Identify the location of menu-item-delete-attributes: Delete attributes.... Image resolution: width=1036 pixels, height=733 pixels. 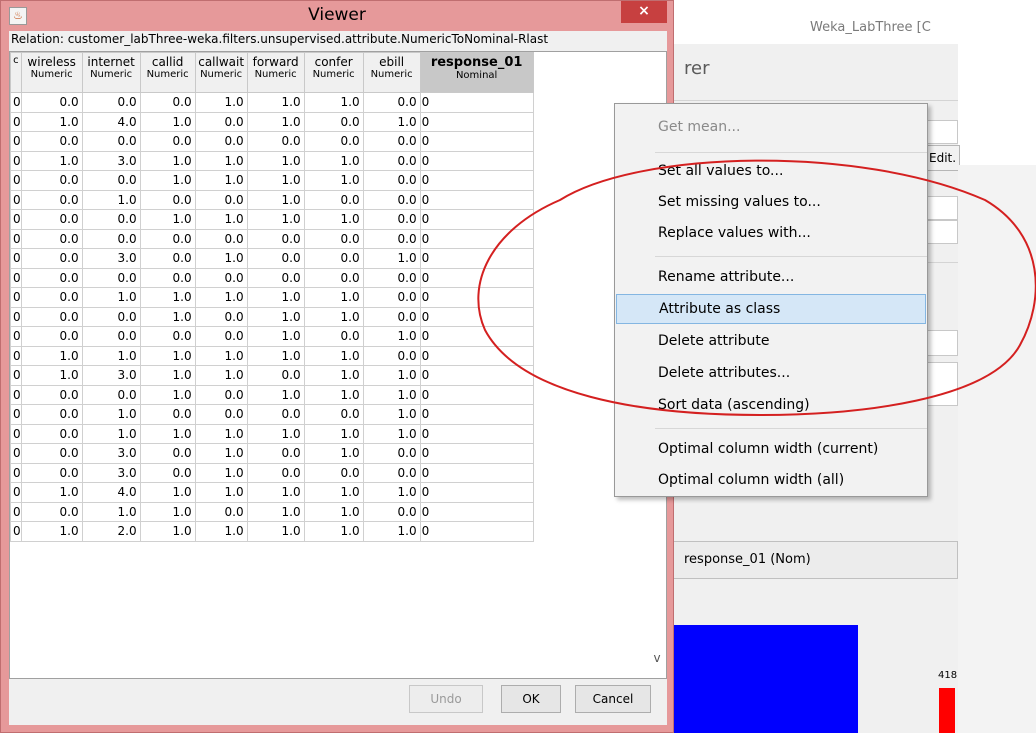
(771, 373).